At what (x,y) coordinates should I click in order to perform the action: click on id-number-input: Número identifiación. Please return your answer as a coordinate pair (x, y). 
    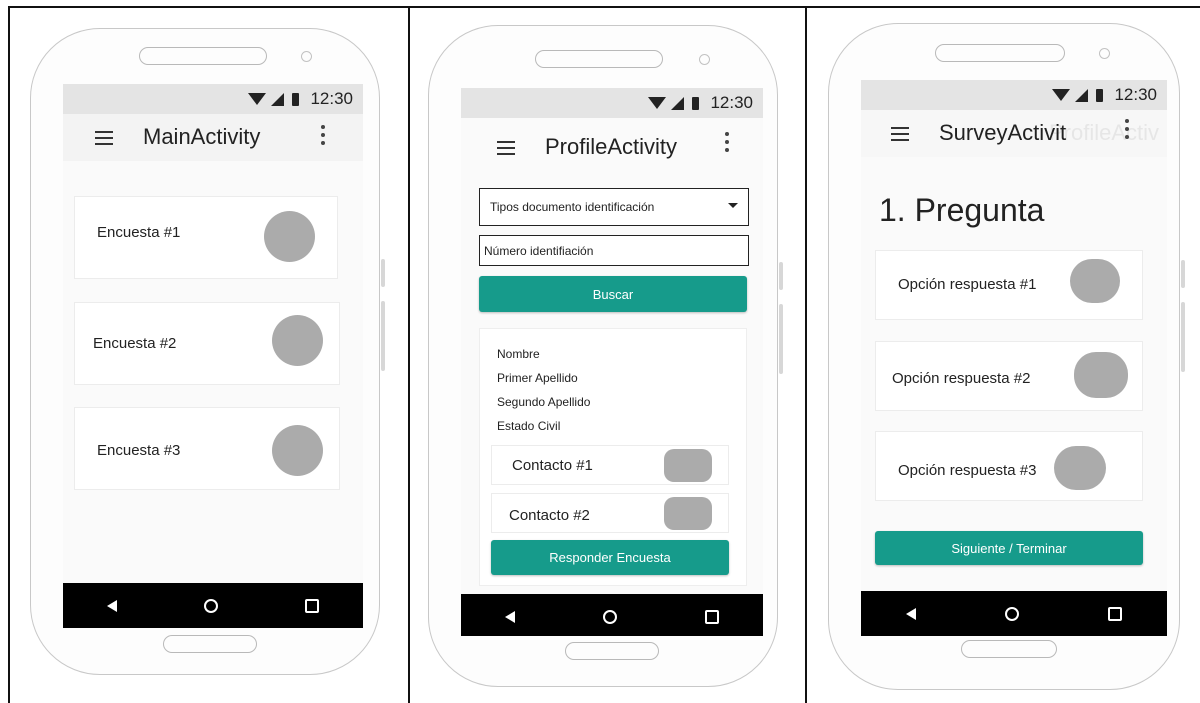
    Looking at the image, I should click on (614, 250).